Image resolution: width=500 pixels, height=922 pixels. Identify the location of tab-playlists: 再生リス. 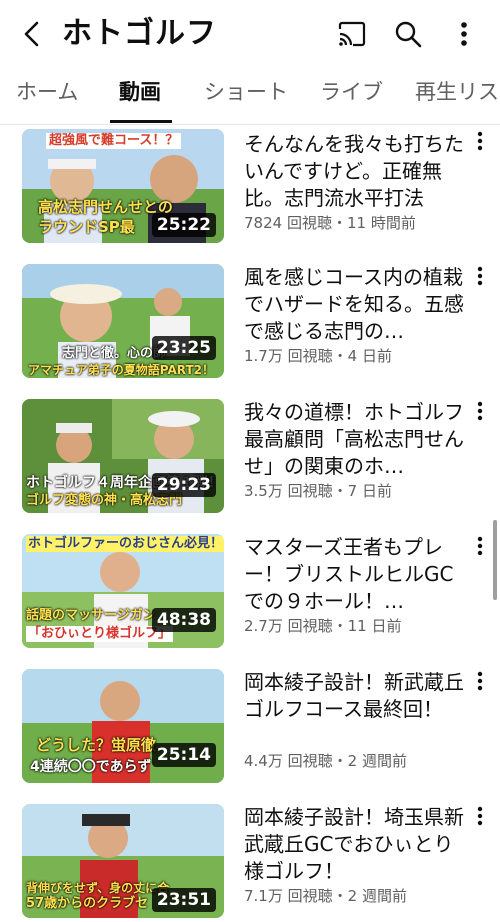
(457, 92).